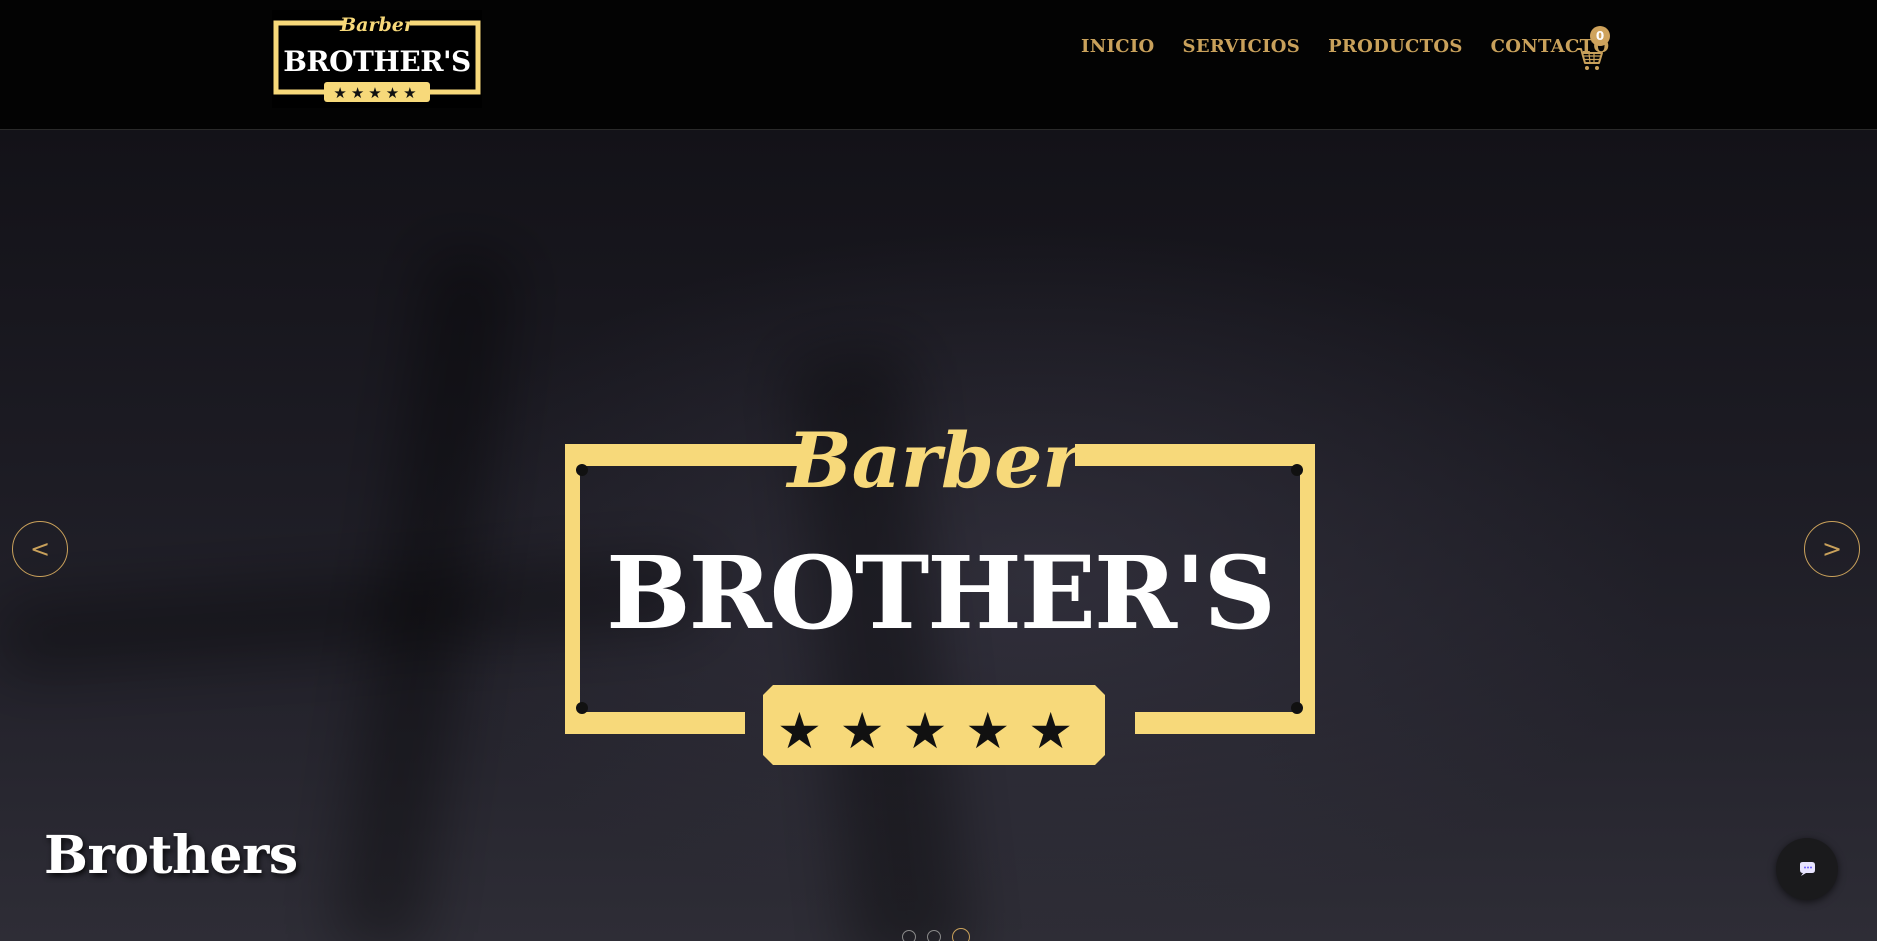 The image size is (1877, 941). Describe the element at coordinates (941, 934) in the screenshot. I see `slider-dots` at that location.